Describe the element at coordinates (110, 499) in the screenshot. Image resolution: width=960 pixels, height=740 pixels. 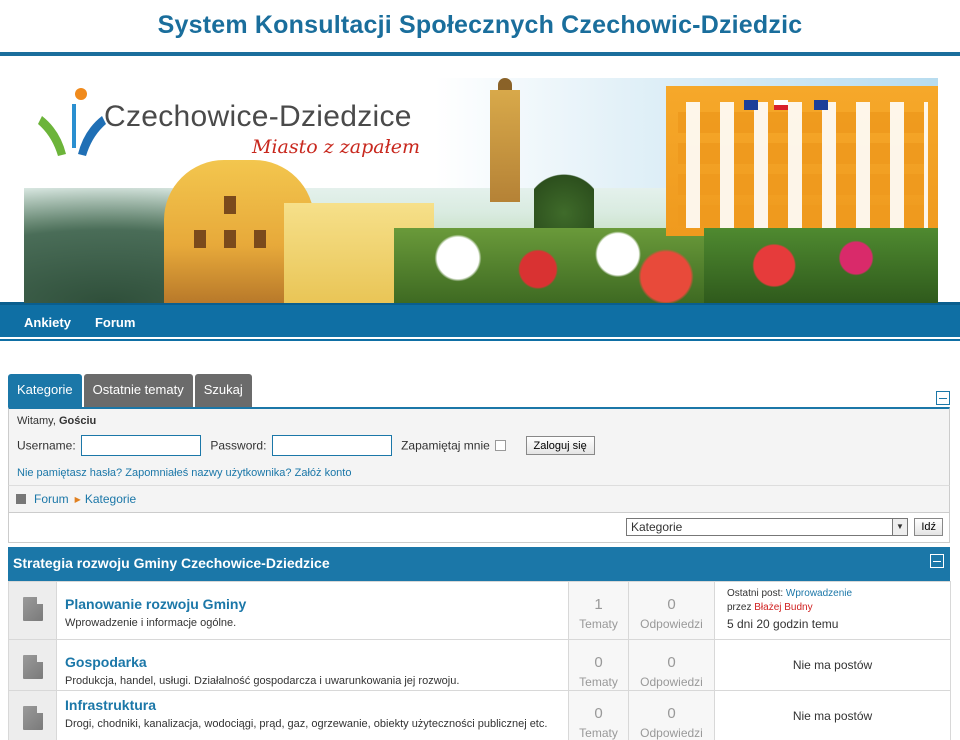
I see `breadcrumb-current: Kategorie` at that location.